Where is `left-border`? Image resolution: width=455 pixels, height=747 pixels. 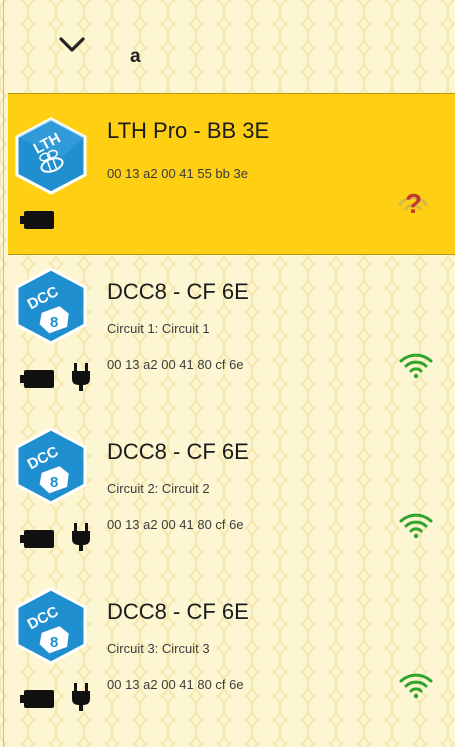
left-border is located at coordinates (3, 373).